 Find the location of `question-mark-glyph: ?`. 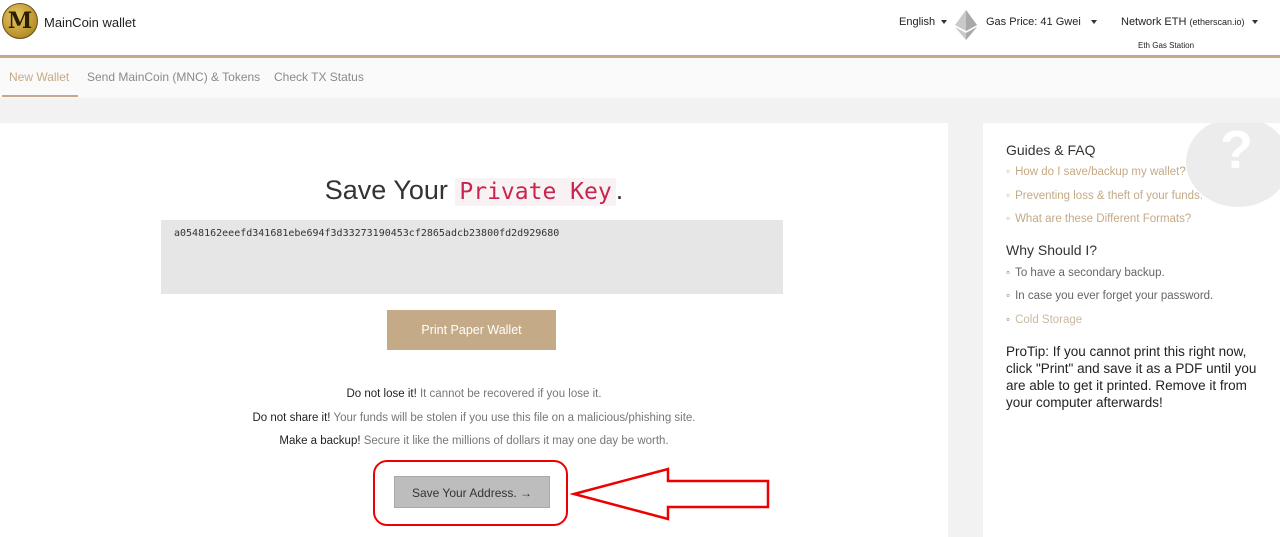

question-mark-glyph: ? is located at coordinates (1236, 151).